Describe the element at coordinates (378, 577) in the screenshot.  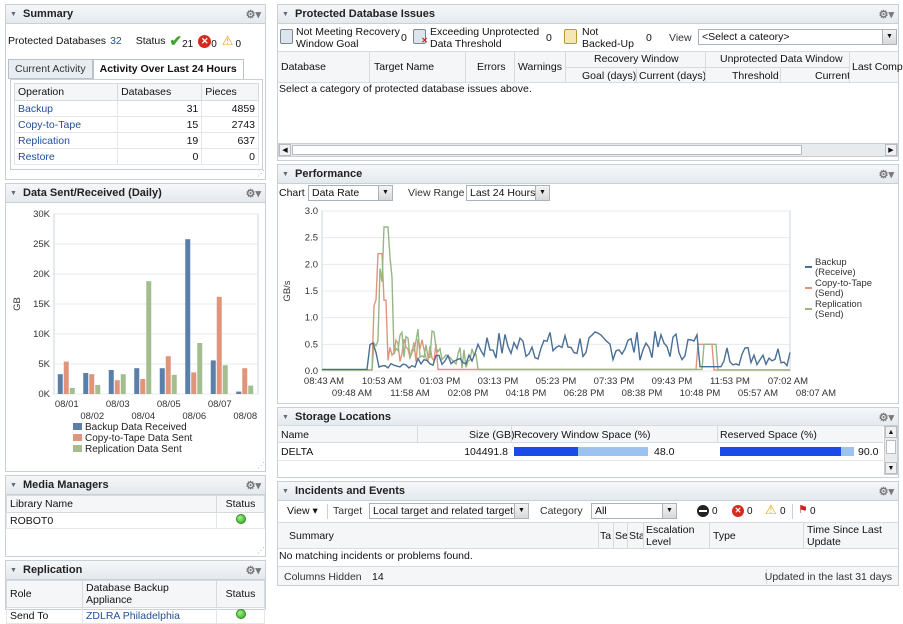
I see `columns-hidden-count: 14` at that location.